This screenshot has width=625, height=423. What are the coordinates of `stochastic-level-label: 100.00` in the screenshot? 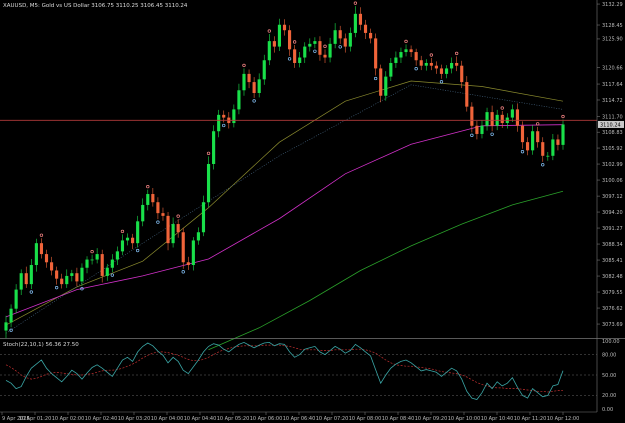 It's located at (611, 342).